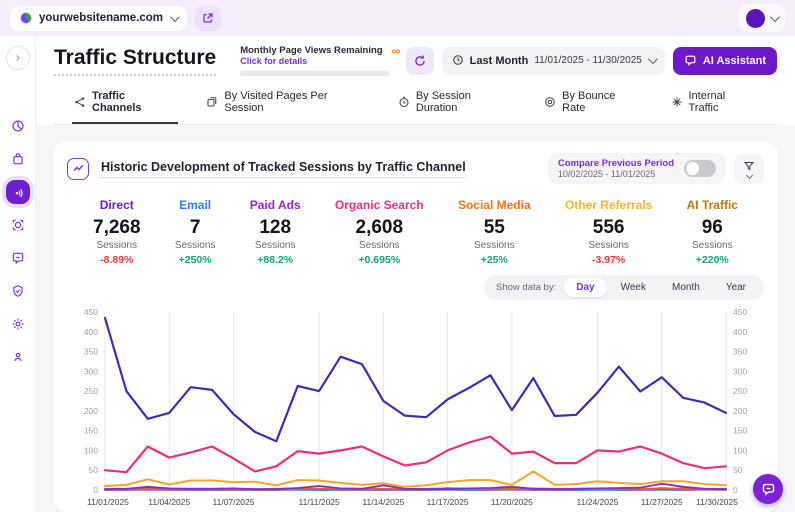 The image size is (795, 512). I want to click on sidebar-item-privacy, so click(18, 291).